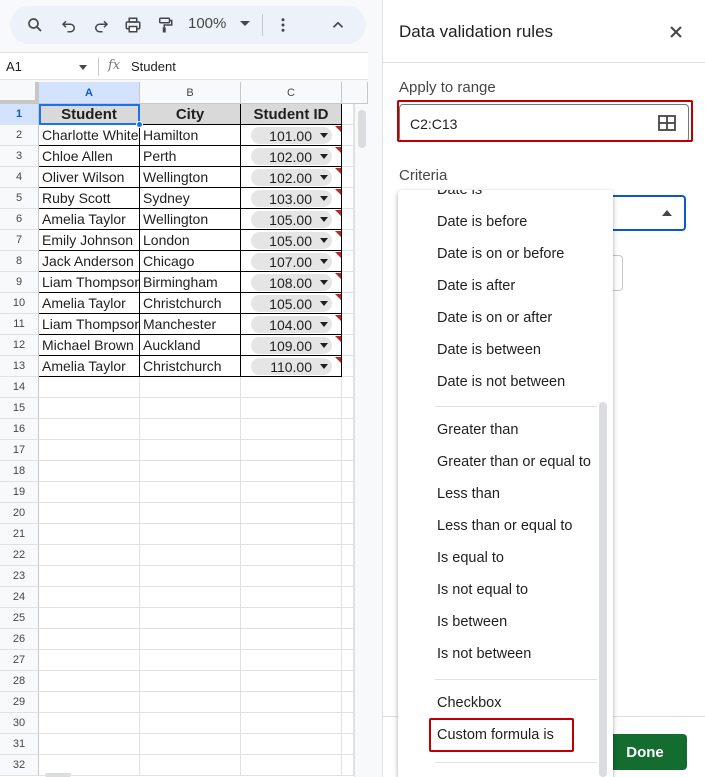 This screenshot has height=777, width=705. Describe the element at coordinates (501, 382) in the screenshot. I see `menu-item: Date is not between` at that location.